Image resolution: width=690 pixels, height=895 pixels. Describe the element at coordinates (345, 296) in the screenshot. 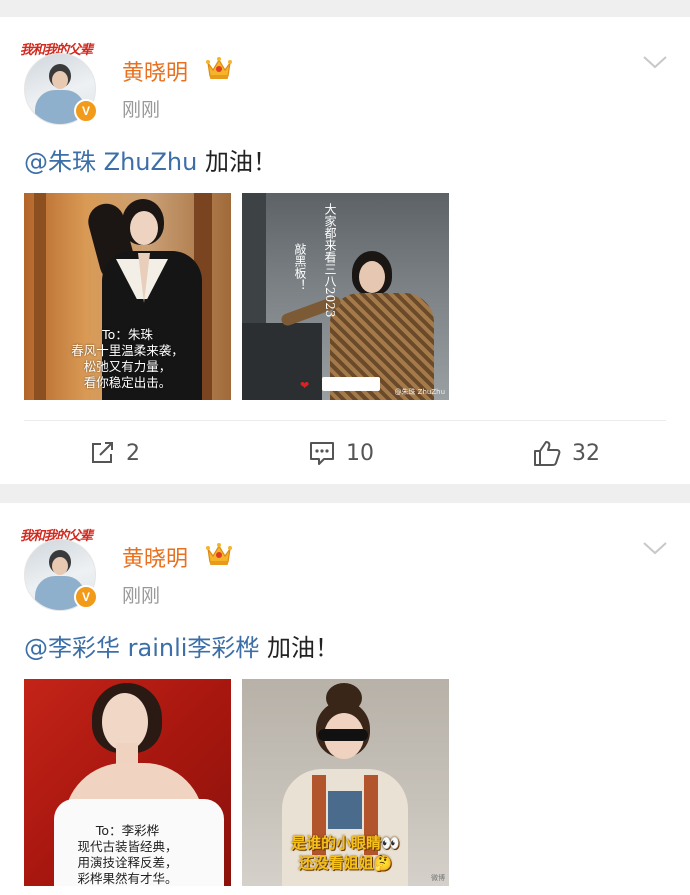

I see `post-photo: ❤ 大家都来看三八2023 敲黑板！ @朱珠 ZhuZhu` at that location.